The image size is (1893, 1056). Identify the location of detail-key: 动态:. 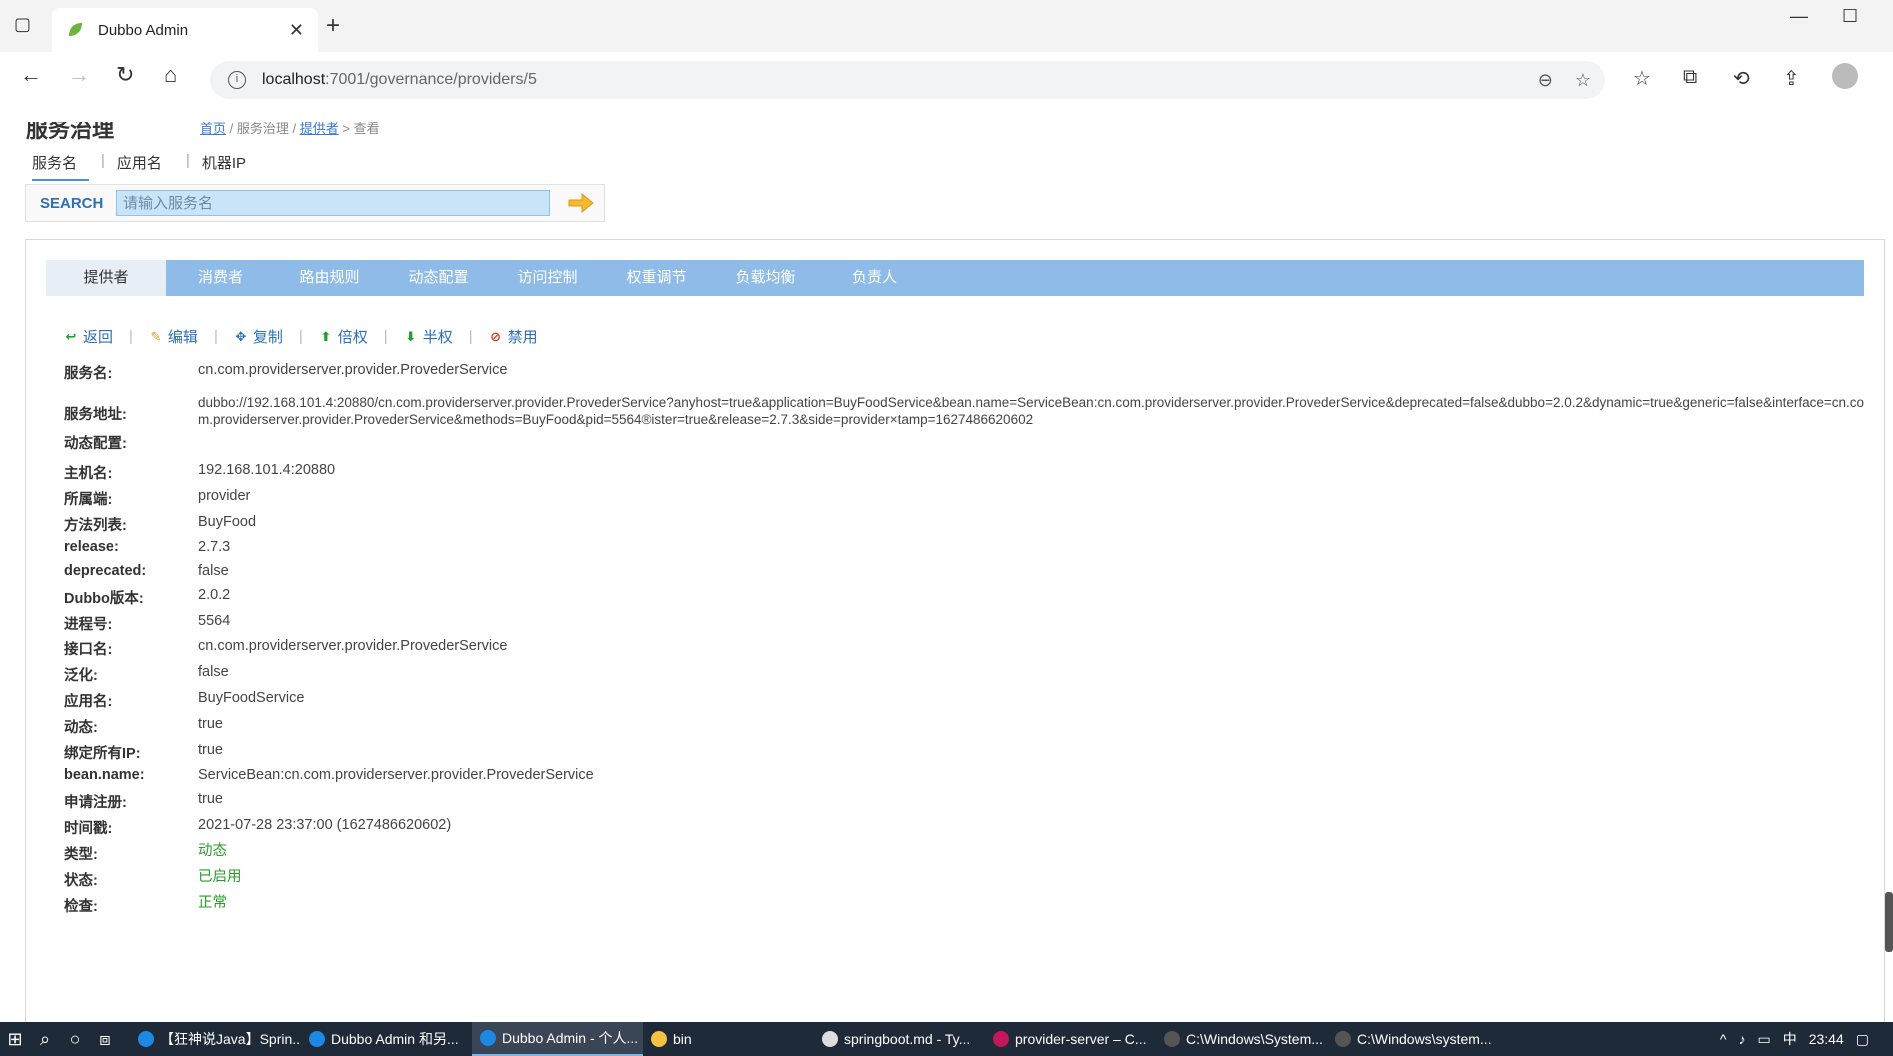
(81, 727).